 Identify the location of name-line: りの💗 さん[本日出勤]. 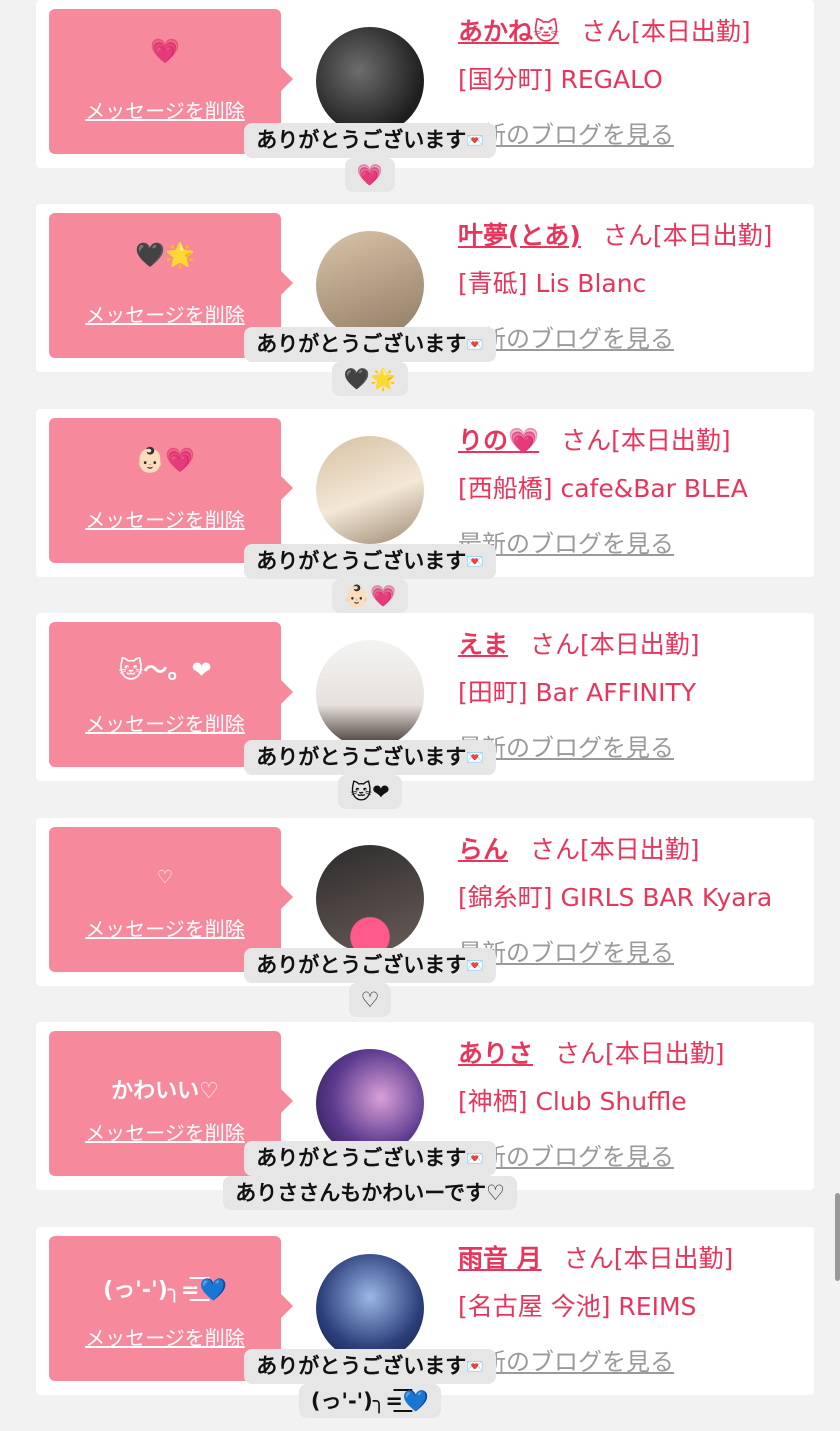
(594, 439).